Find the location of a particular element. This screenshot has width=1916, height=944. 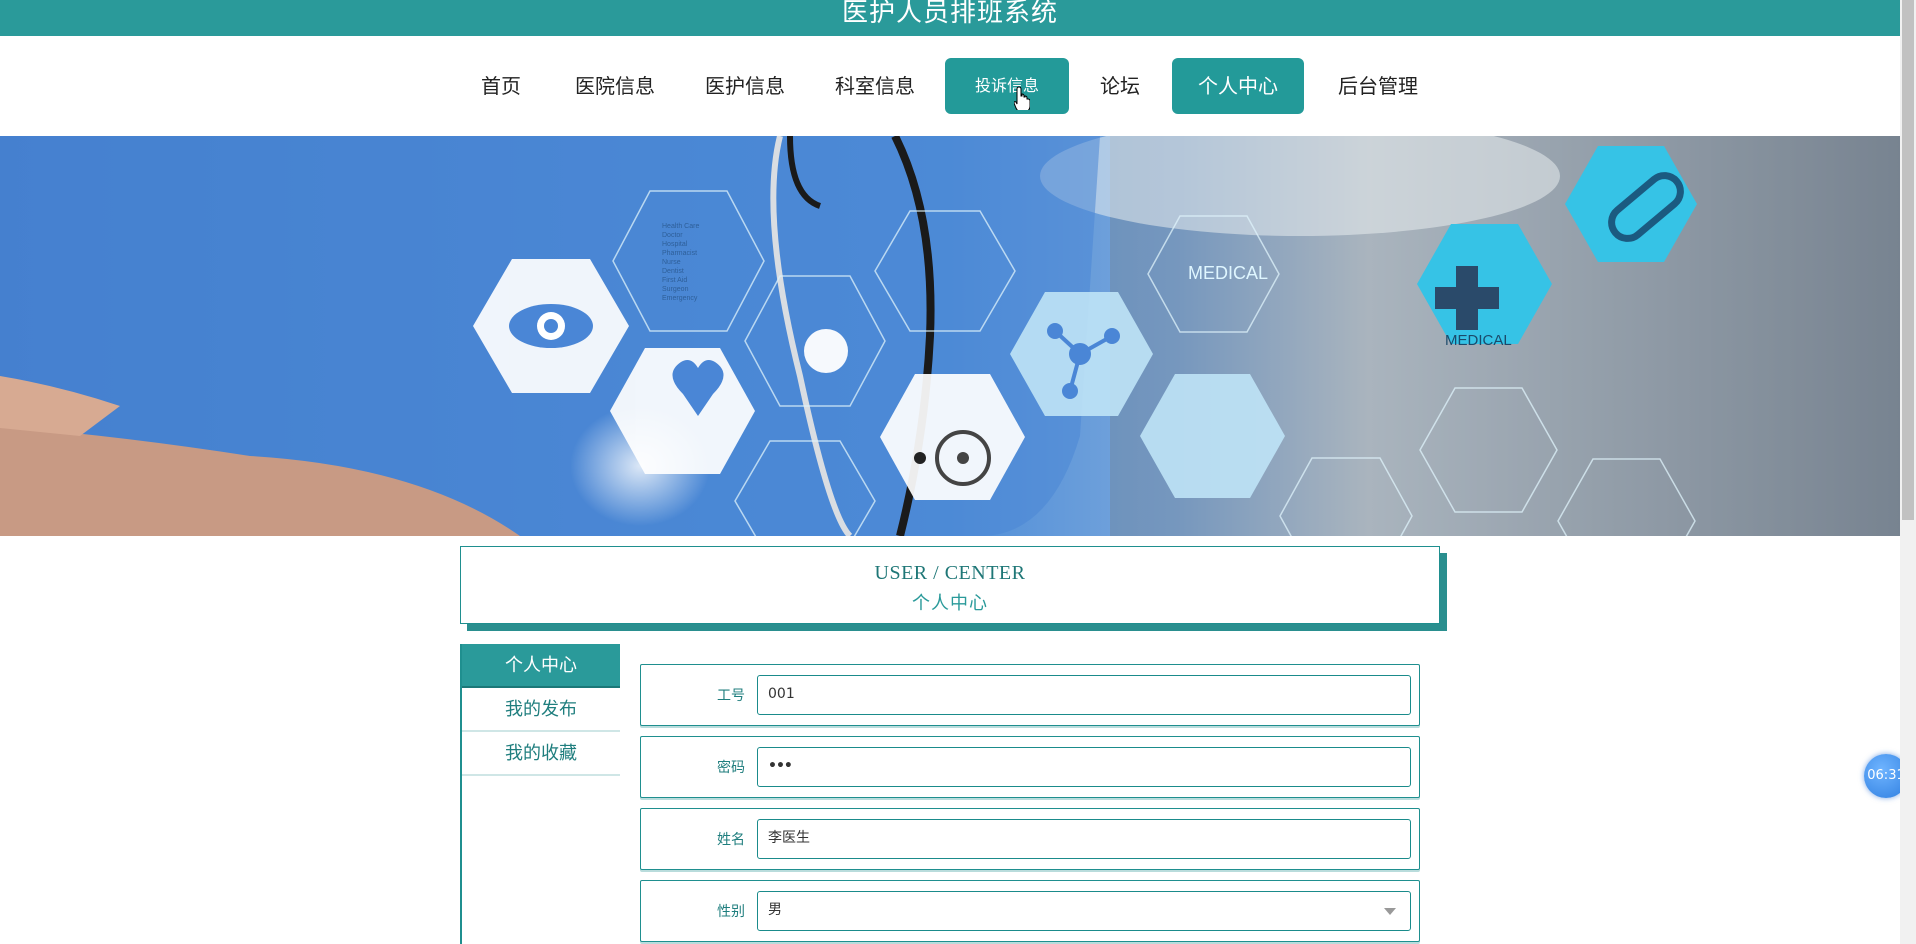

banner-text-hospital: Hospital is located at coordinates (675, 244).